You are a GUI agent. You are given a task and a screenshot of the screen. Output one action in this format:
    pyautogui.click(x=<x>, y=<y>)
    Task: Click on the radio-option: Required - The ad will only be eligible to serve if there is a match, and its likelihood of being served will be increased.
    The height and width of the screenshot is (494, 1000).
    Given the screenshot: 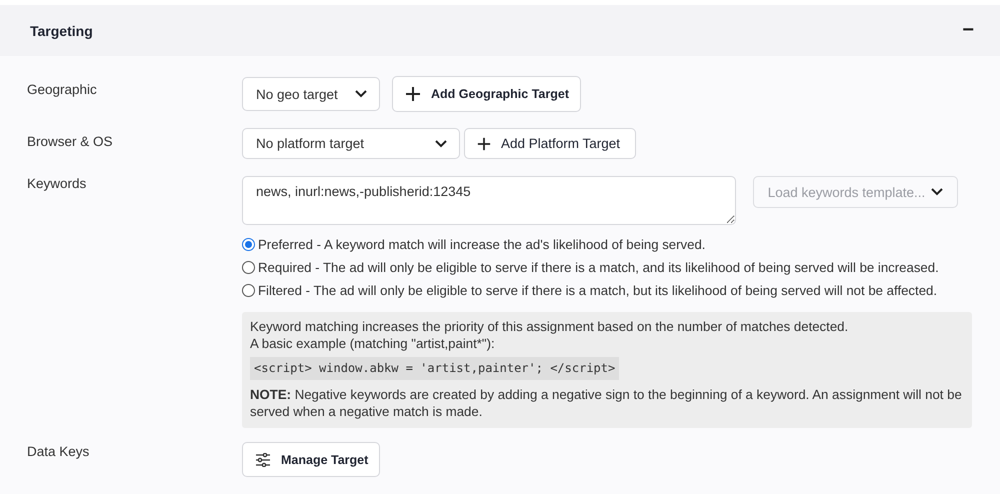 What is the action you would take?
    pyautogui.click(x=621, y=267)
    